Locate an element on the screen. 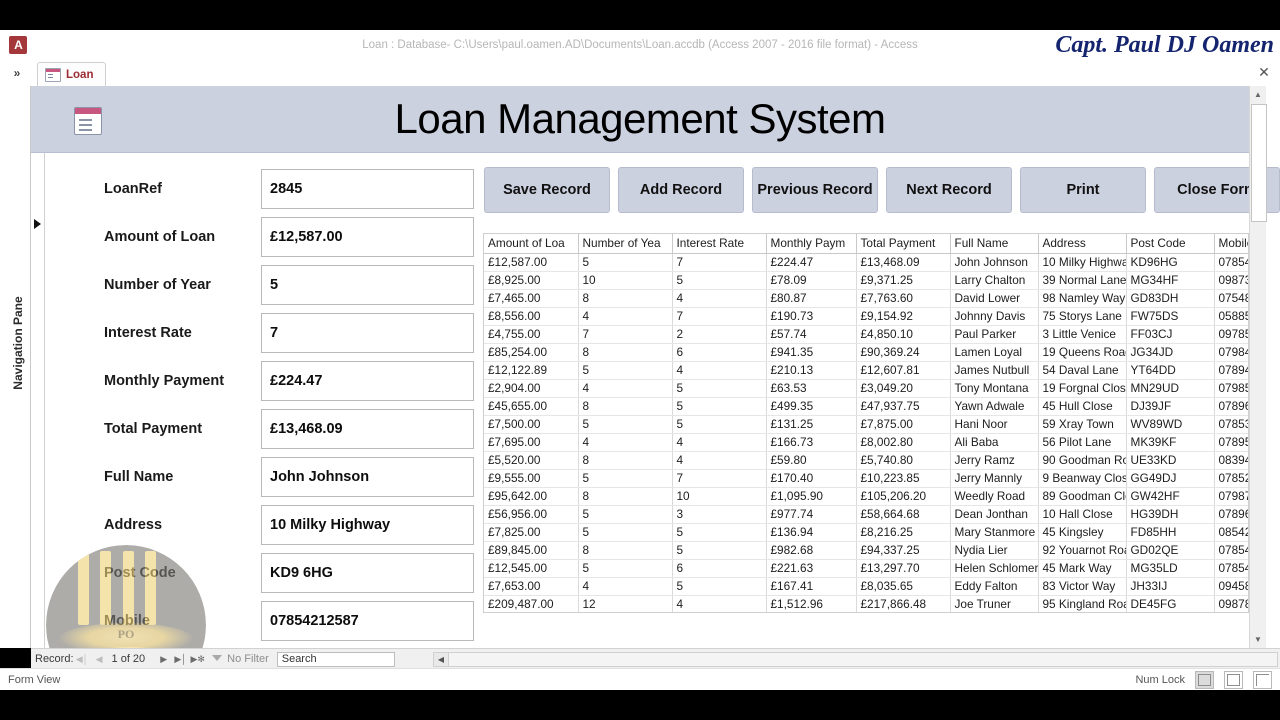 This screenshot has width=1280, height=720. table-cell: £7,465.00 is located at coordinates (531, 298).